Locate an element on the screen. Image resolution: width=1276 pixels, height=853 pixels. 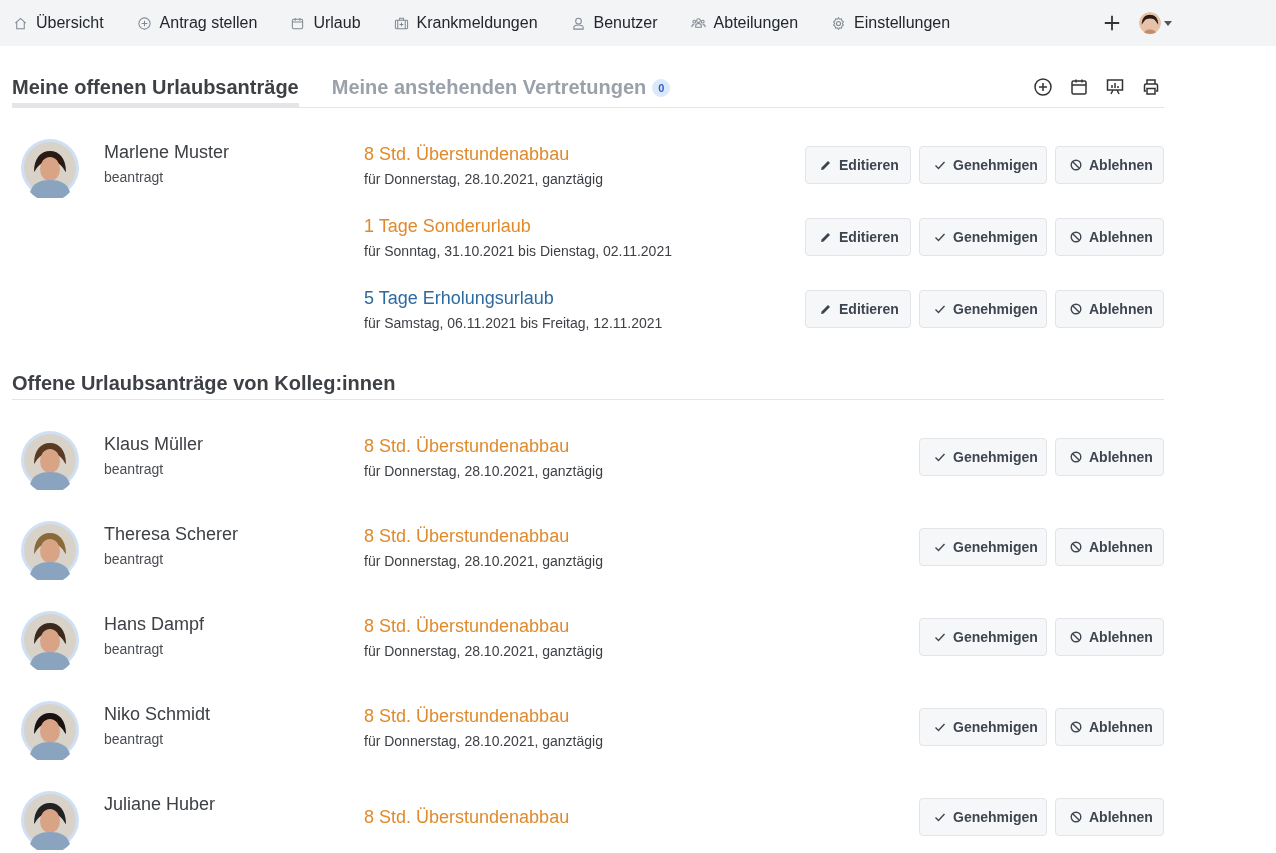
settings-icon is located at coordinates (839, 23).